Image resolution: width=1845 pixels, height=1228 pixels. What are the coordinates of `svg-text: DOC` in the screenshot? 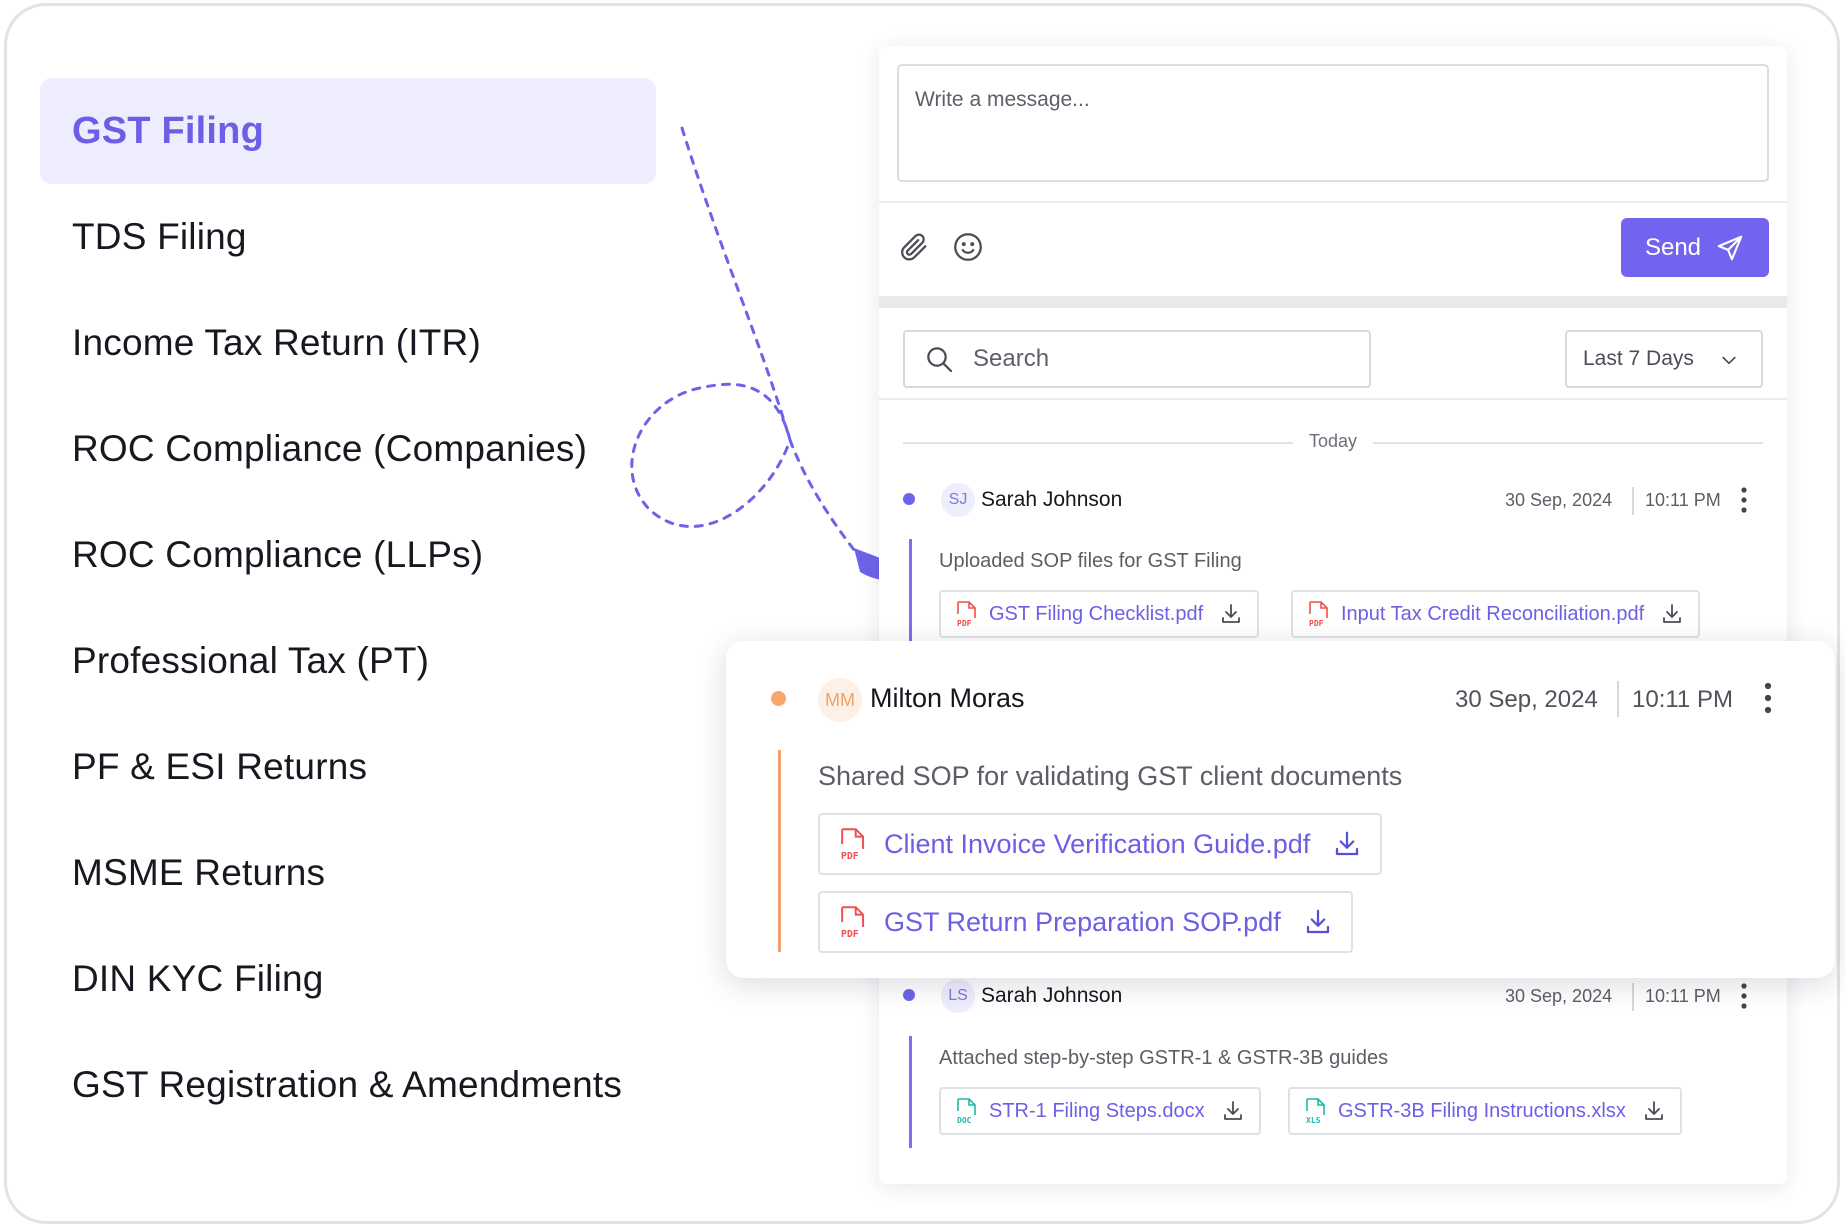 It's located at (964, 1120).